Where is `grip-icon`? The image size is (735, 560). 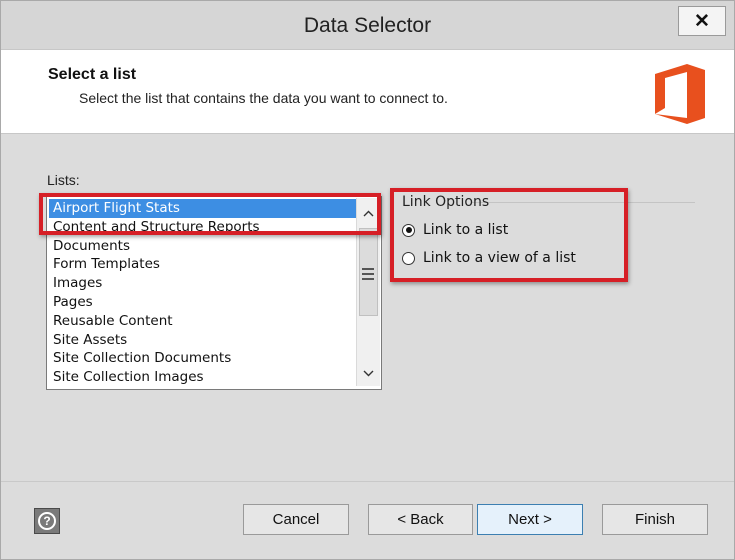 grip-icon is located at coordinates (368, 275).